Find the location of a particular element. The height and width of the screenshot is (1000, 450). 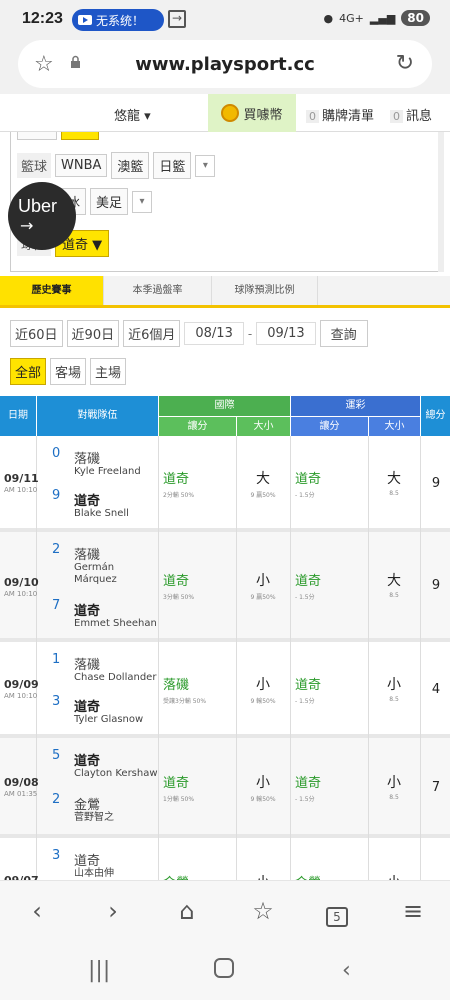

query-button: 查詢 is located at coordinates (343, 333).